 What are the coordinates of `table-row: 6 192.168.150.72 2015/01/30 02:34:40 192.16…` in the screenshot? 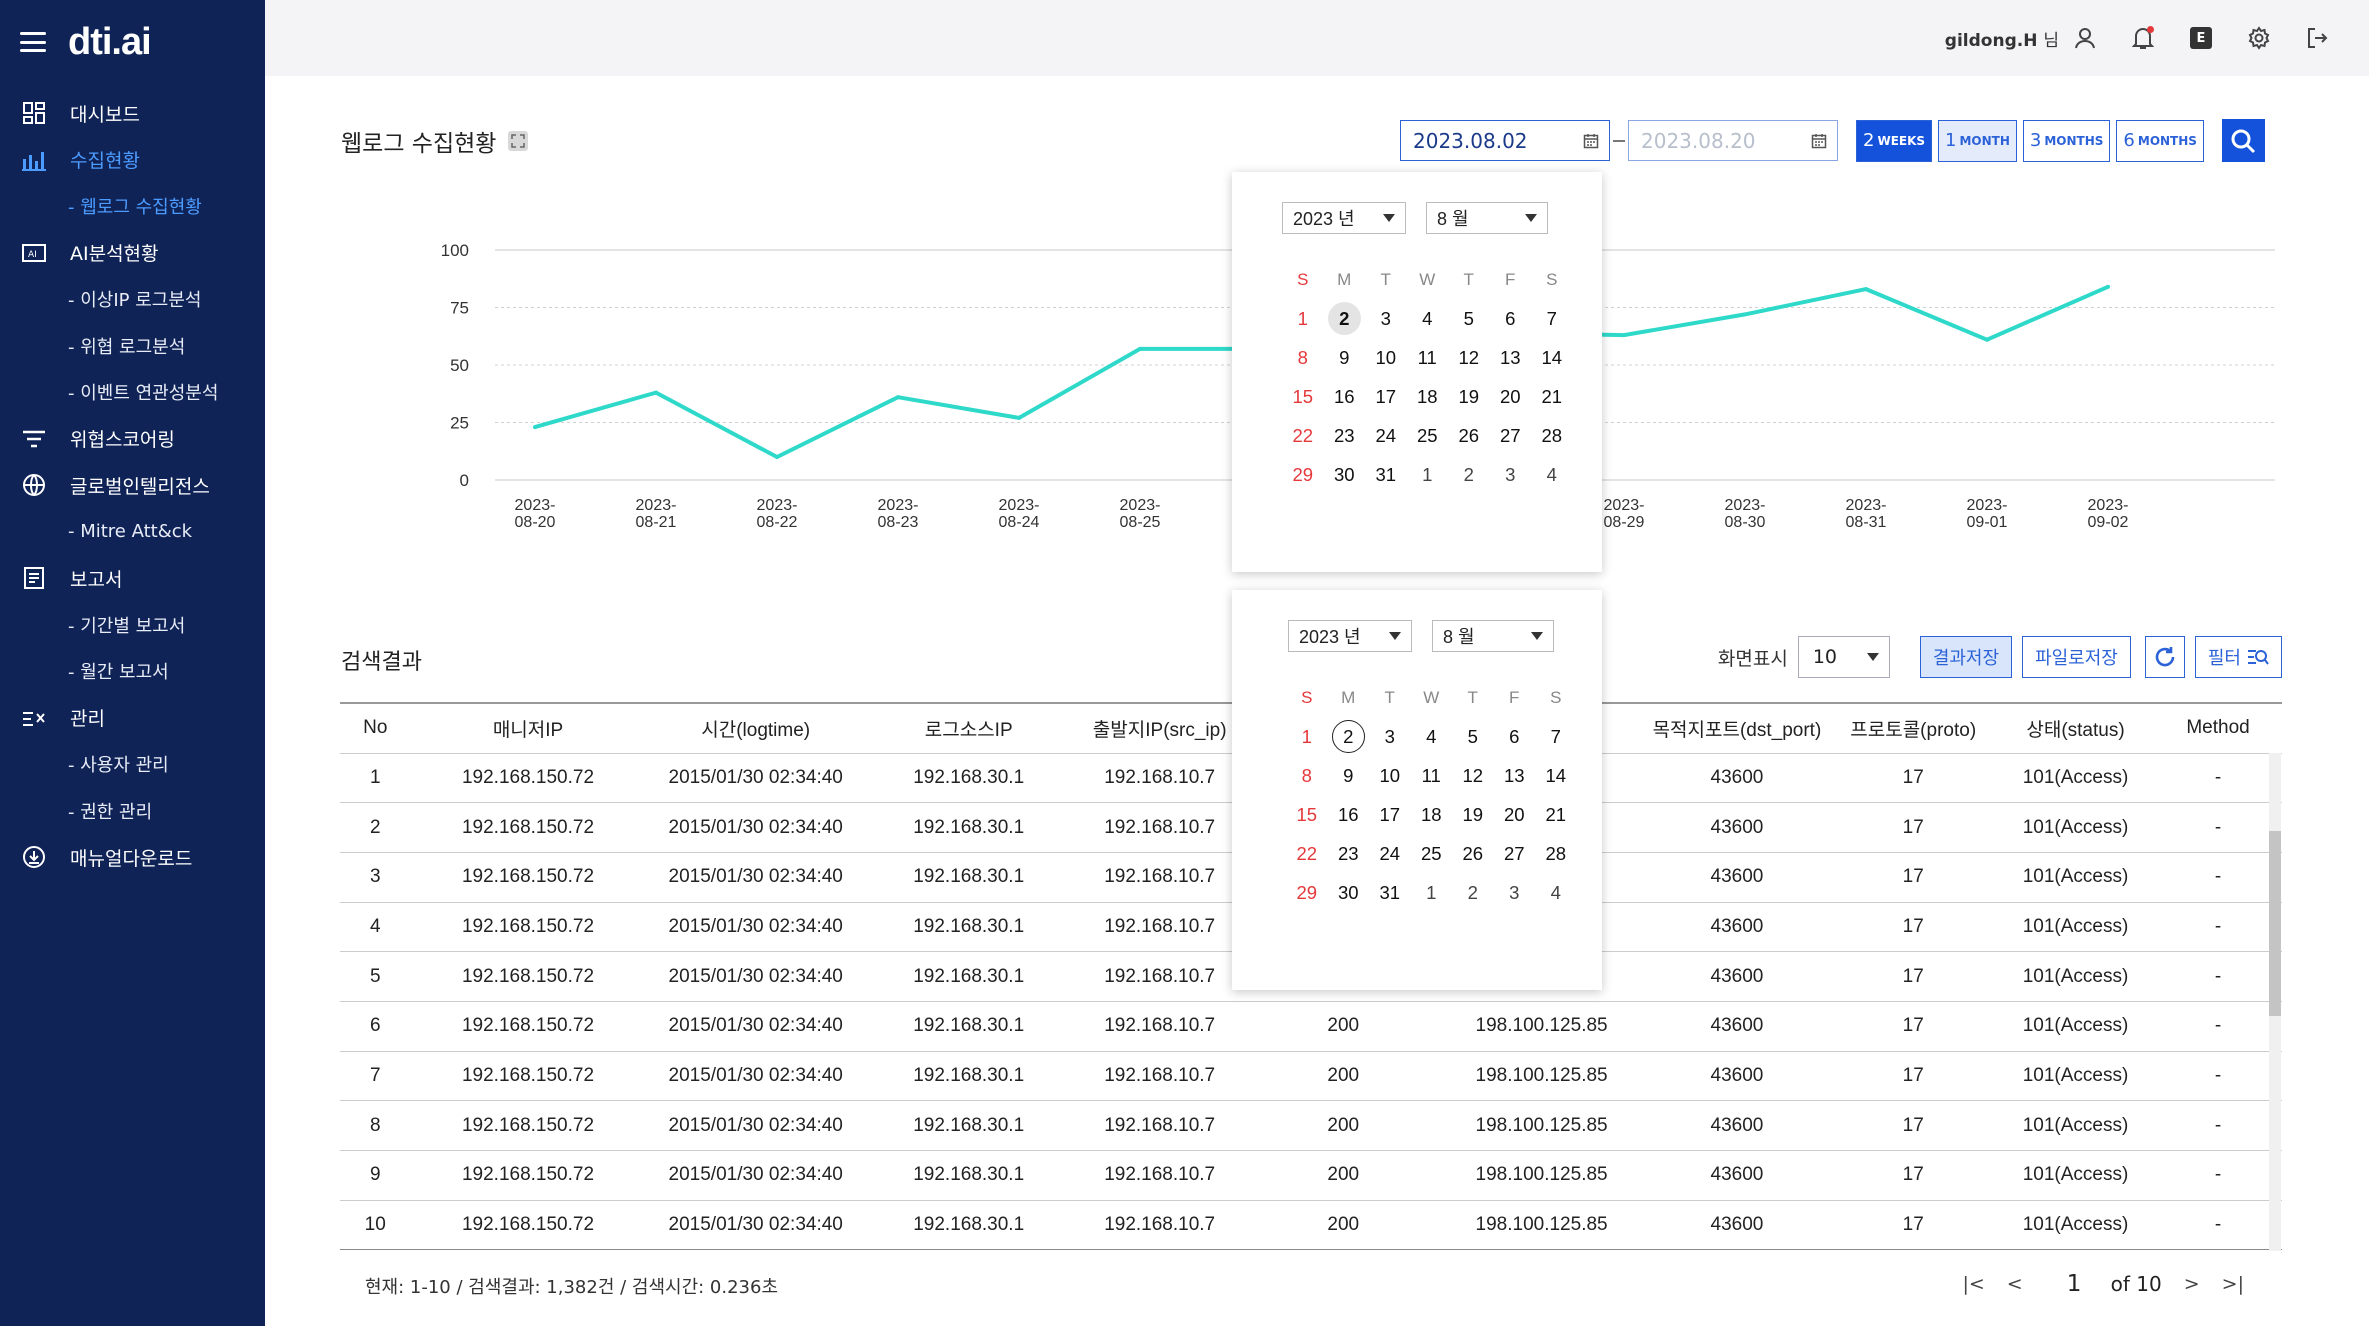 It's located at (1311, 1026).